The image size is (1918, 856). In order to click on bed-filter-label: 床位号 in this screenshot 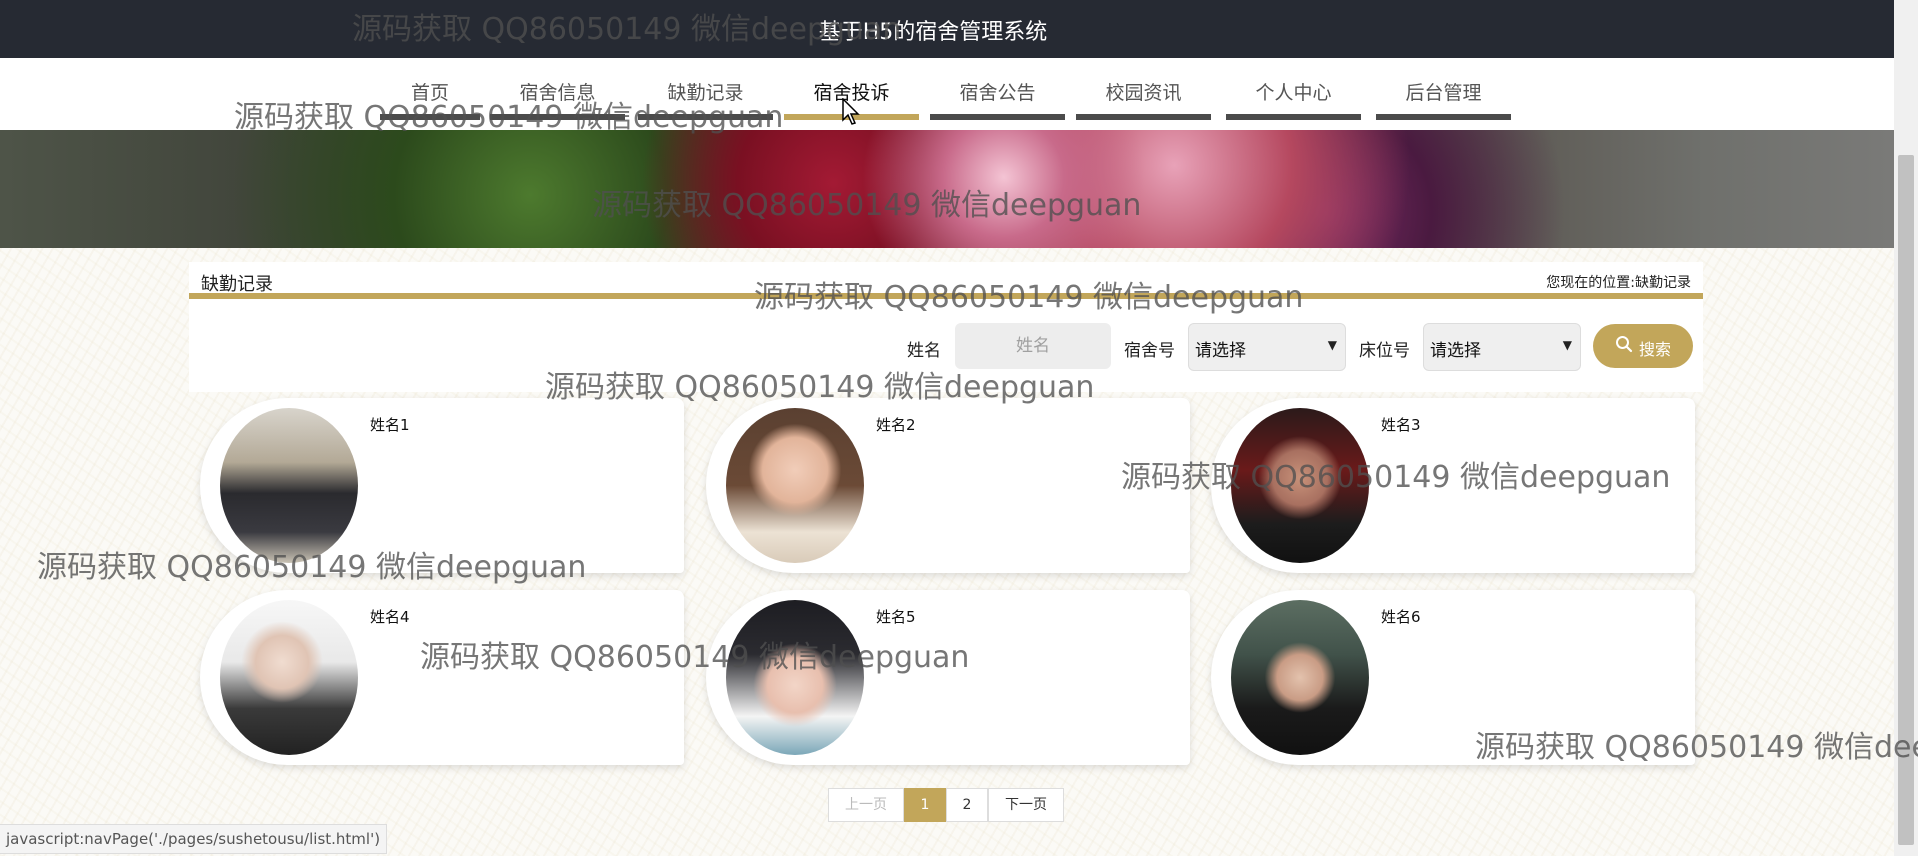, I will do `click(1384, 351)`.